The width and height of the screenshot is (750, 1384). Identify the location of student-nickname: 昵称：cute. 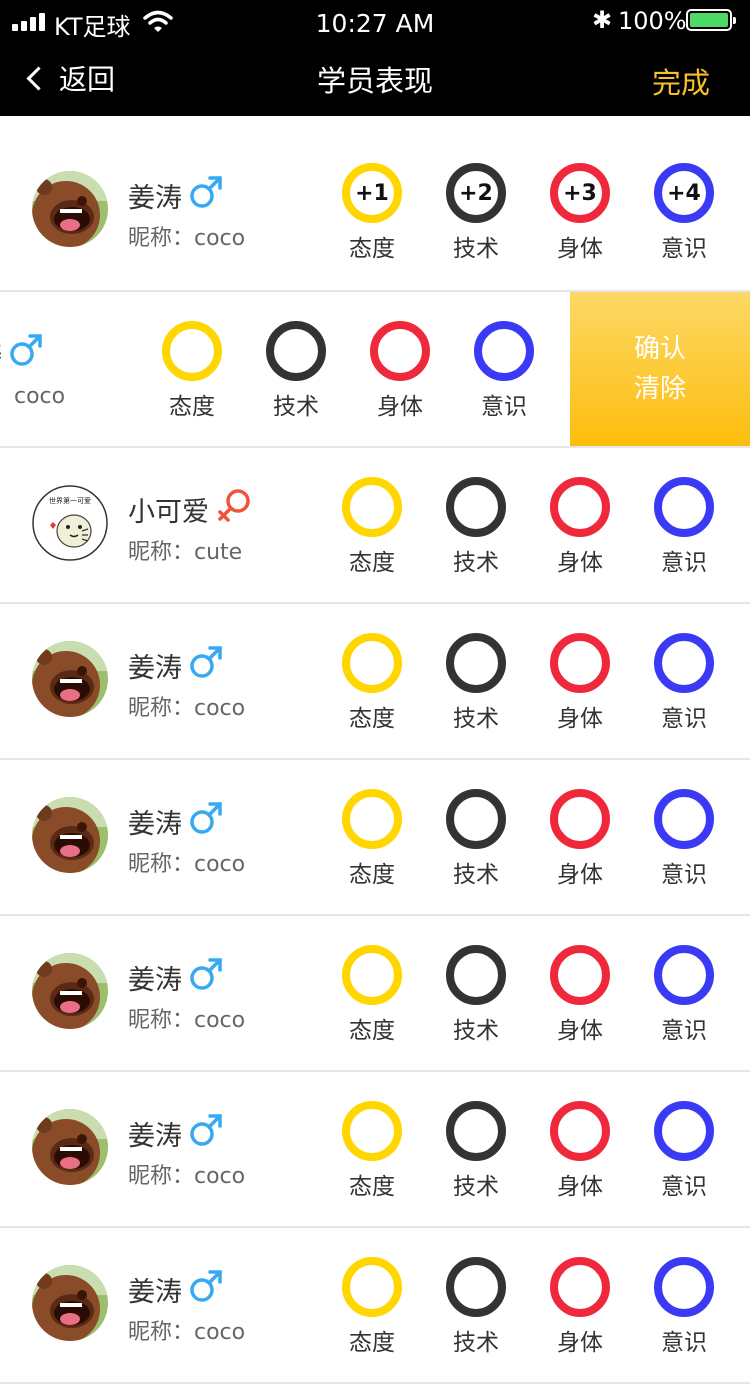
(185, 552).